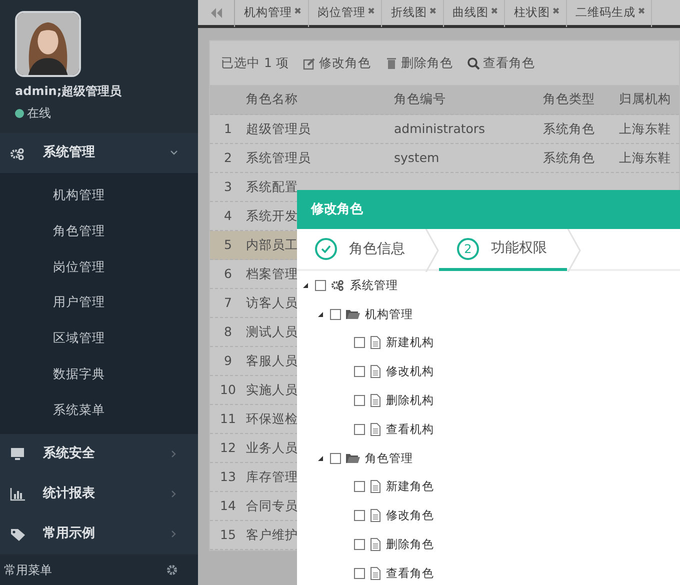  Describe the element at coordinates (99, 266) in the screenshot. I see `submenu-item: 岗位管理` at that location.